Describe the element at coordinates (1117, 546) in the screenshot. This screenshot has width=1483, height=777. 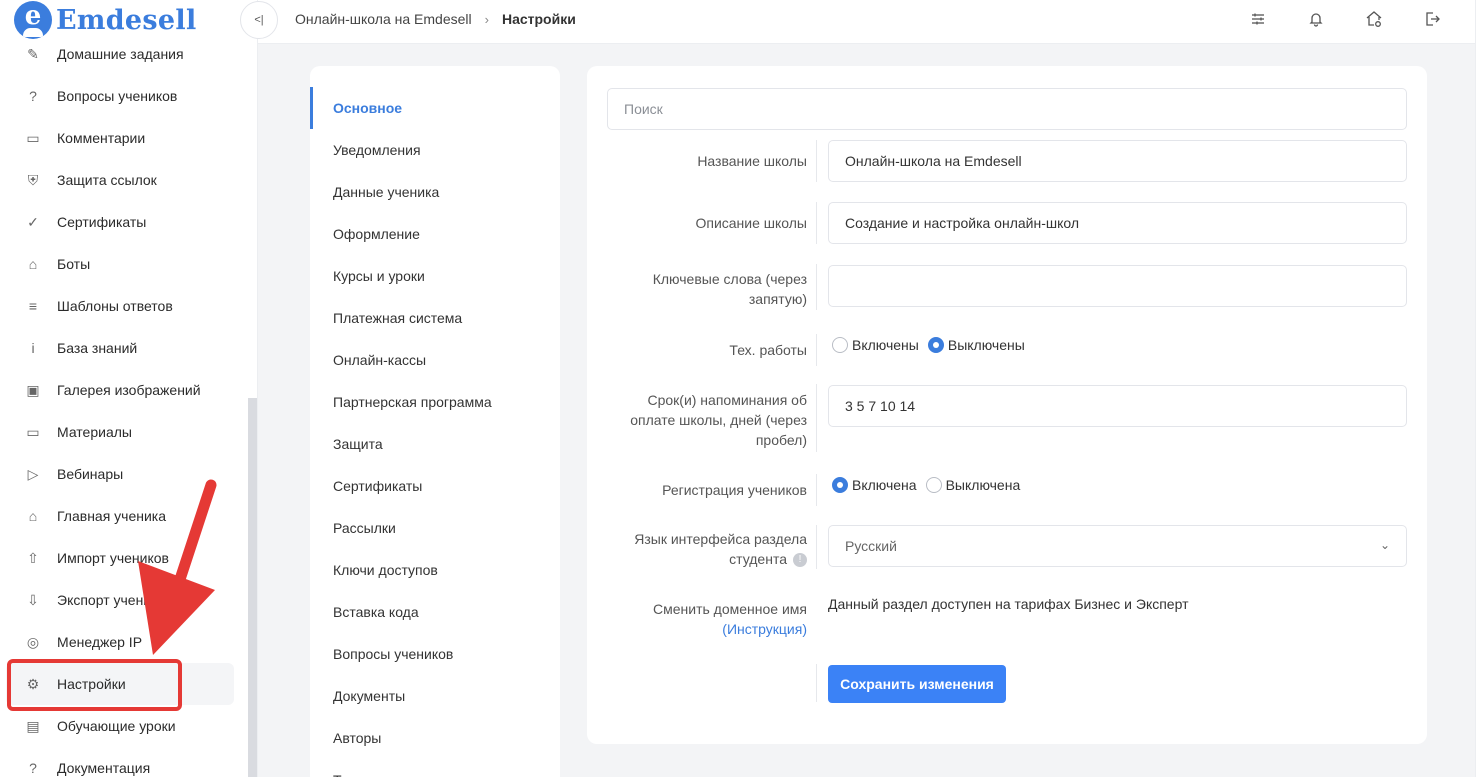
I see `language-select: Русский ⌄` at that location.